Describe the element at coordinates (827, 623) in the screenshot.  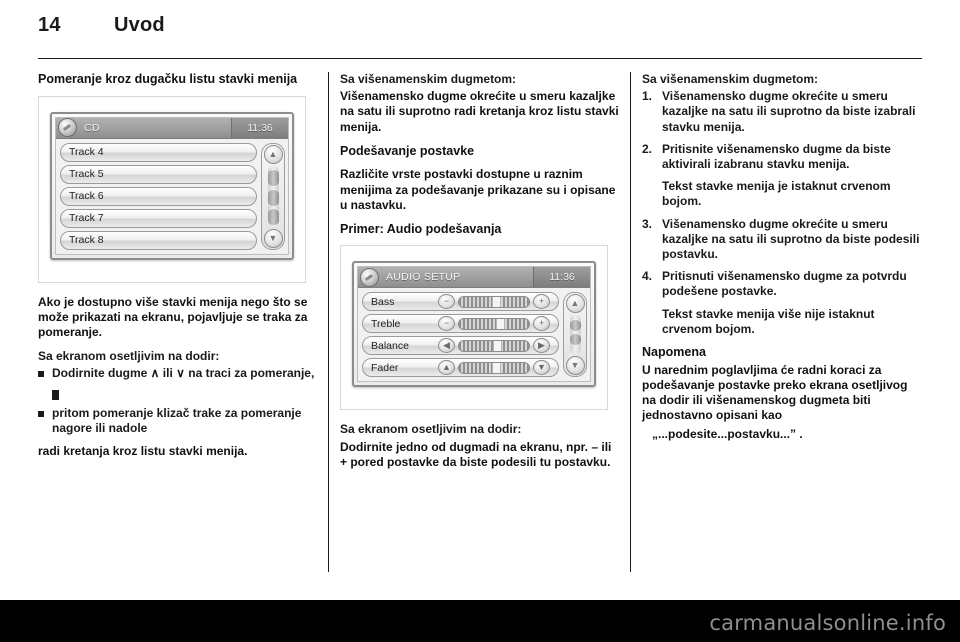
I see `watermark-text: carmanualsonline.info` at that location.